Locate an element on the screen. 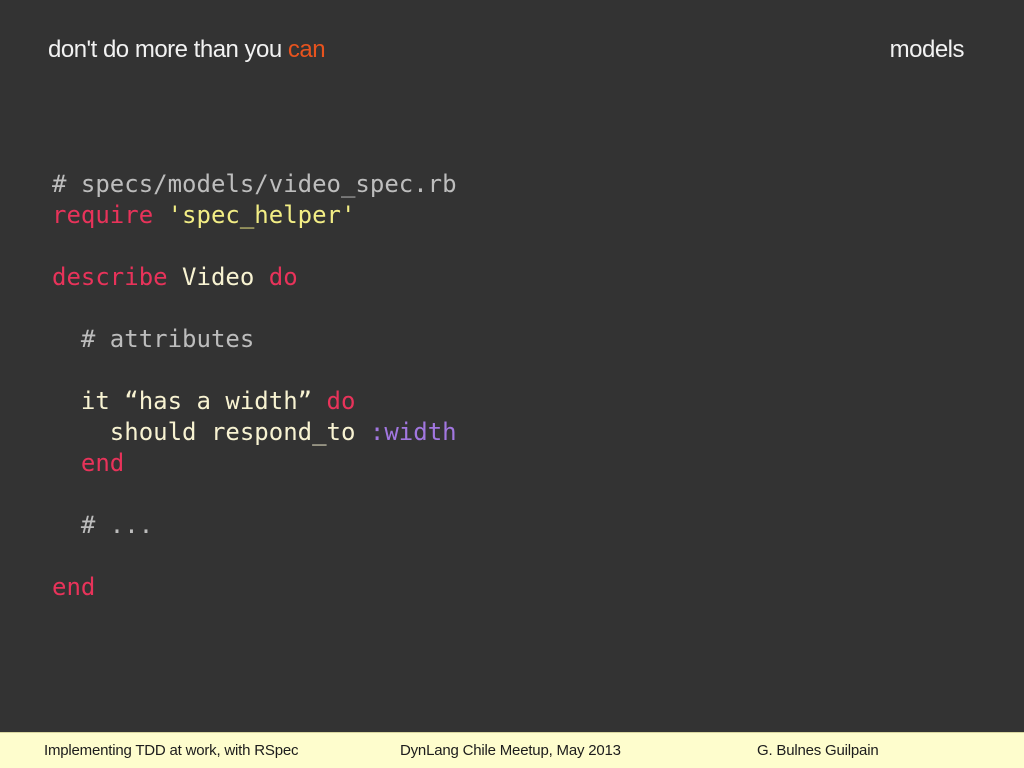 The image size is (1024, 768). code-line-9: should respond_to :width is located at coordinates (502, 432).